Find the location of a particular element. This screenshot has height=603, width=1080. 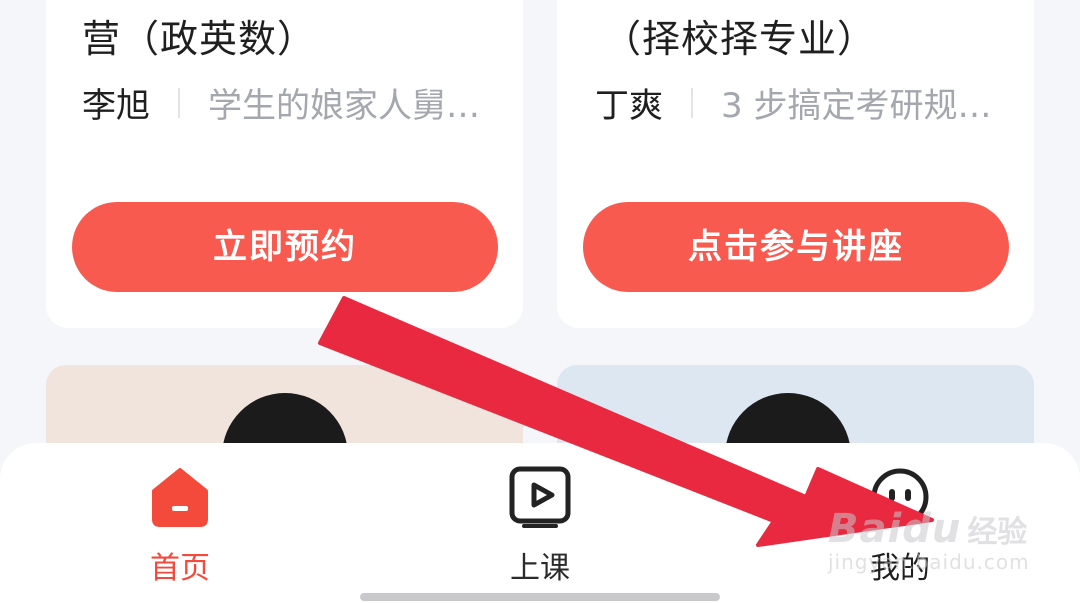

tab-home: 首页 is located at coordinates (180, 523).